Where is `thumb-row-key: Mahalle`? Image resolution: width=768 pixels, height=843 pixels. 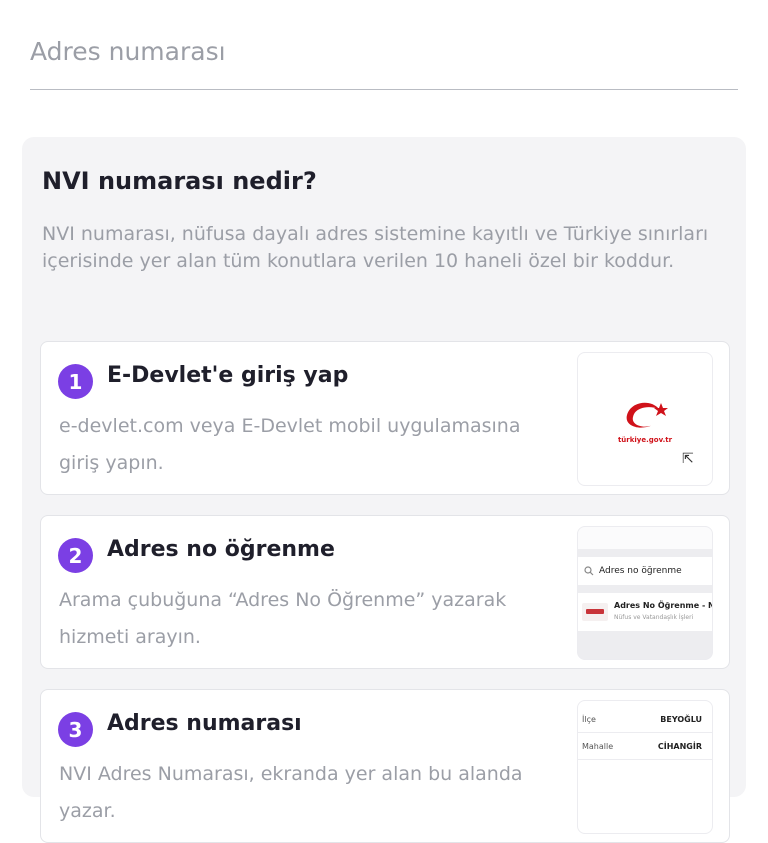 thumb-row-key: Mahalle is located at coordinates (598, 746).